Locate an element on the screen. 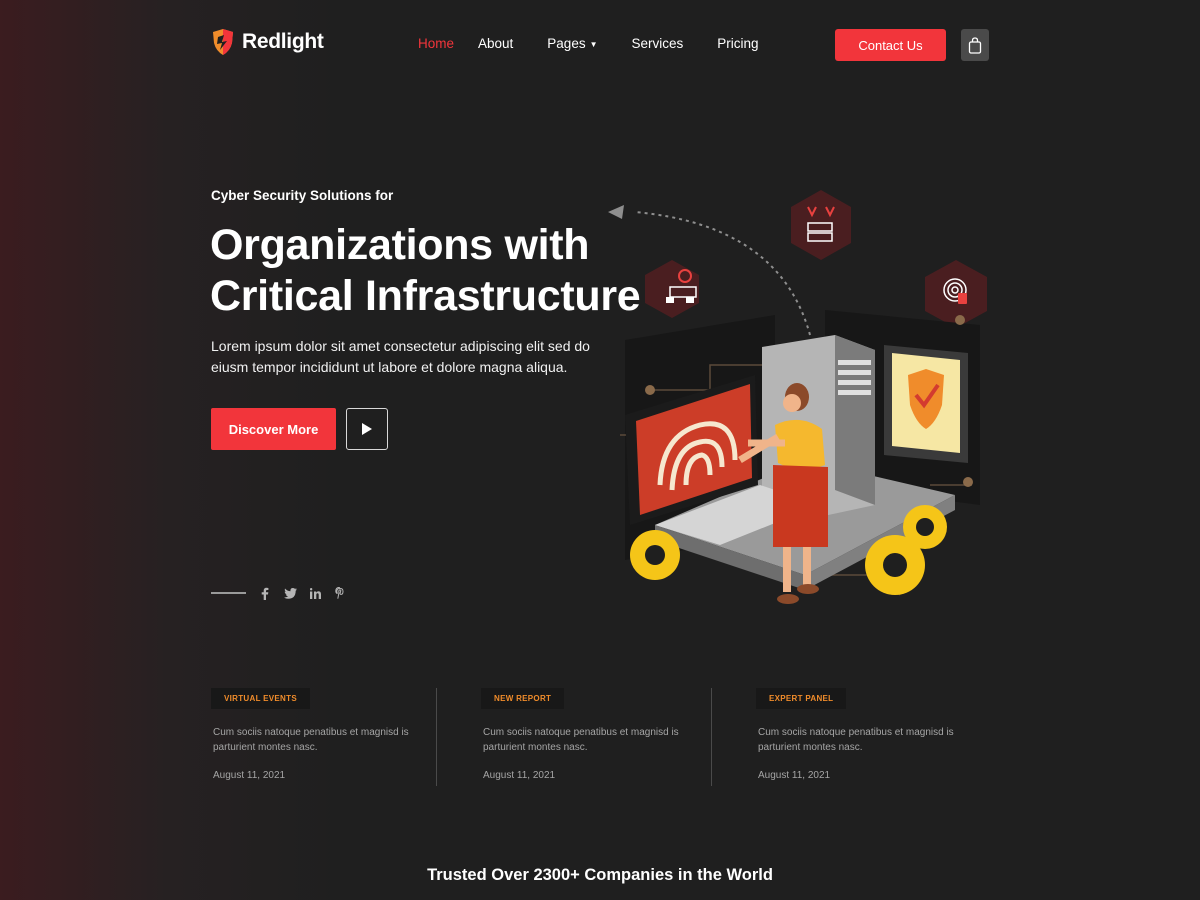 The width and height of the screenshot is (1200, 900). nav-item-pricing: Pricing is located at coordinates (737, 43).